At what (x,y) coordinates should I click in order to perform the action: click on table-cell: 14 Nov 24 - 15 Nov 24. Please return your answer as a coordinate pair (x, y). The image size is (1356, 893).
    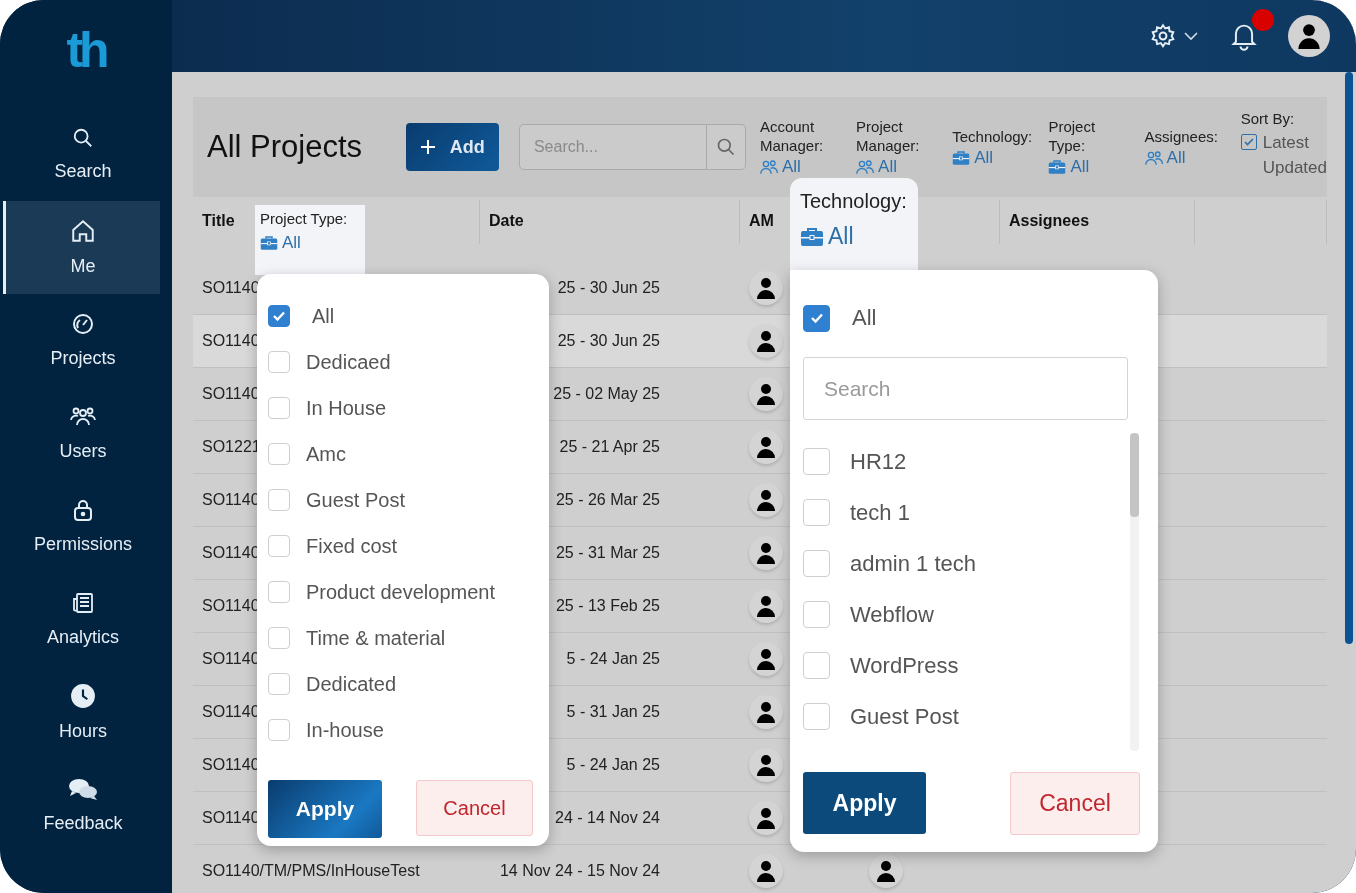
    Looking at the image, I should click on (579, 871).